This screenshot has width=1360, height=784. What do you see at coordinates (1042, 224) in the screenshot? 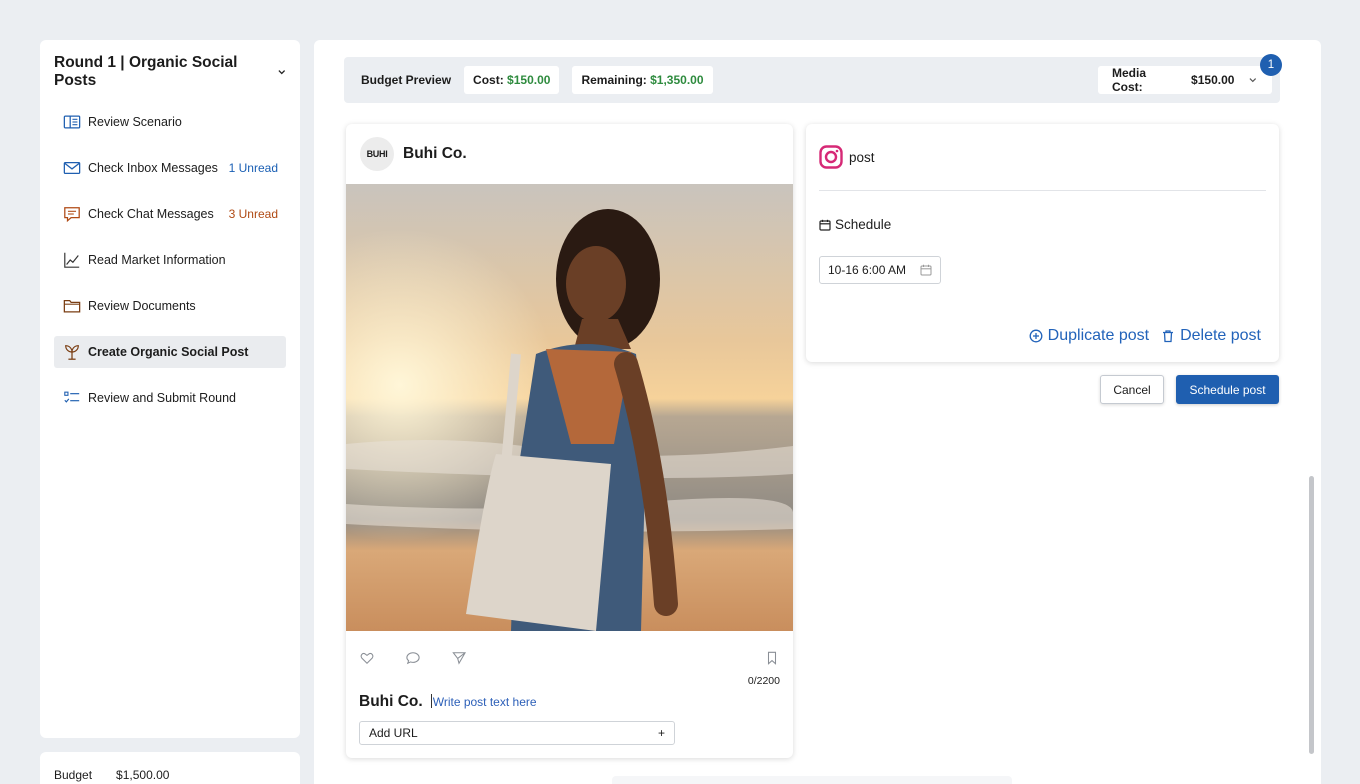
I see `schedule-heading: Schedule` at bounding box center [1042, 224].